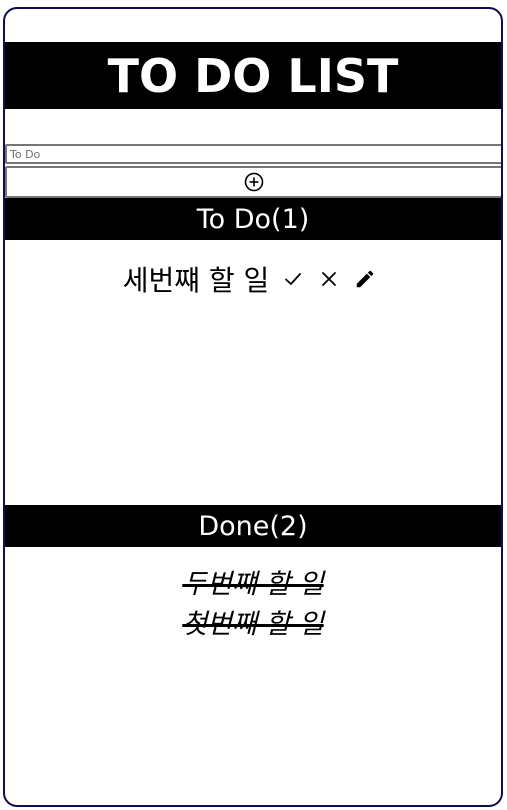 The width and height of the screenshot is (507, 810). What do you see at coordinates (253, 154) in the screenshot?
I see `todo-input` at bounding box center [253, 154].